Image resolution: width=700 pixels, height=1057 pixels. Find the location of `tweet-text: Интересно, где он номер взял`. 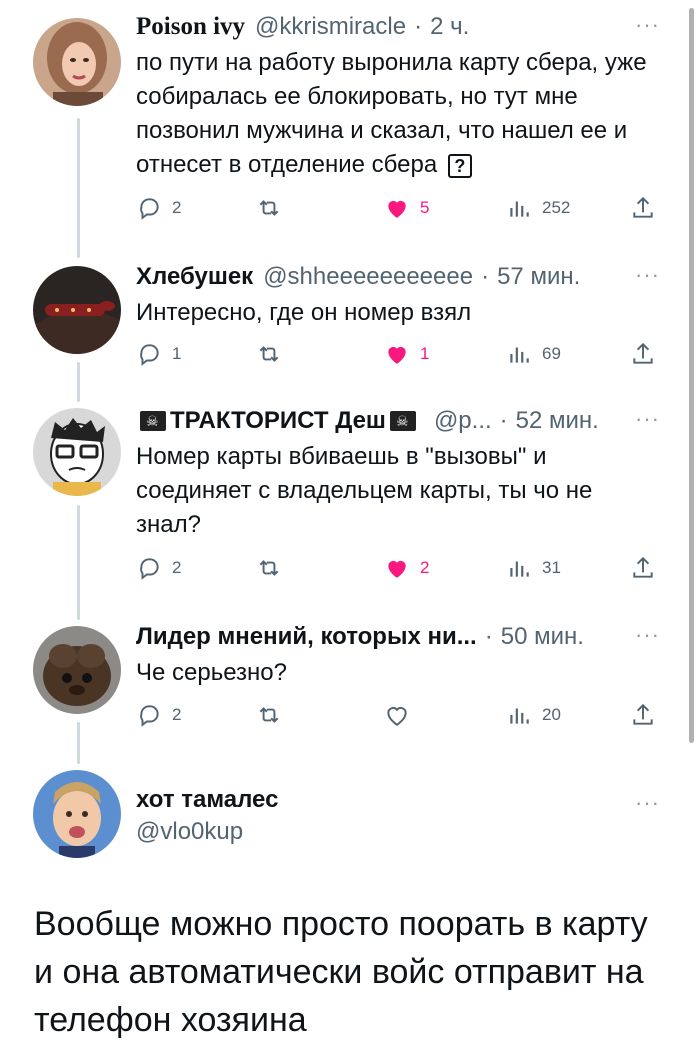

tweet-text: Интересно, где он номер взял is located at coordinates (304, 312).